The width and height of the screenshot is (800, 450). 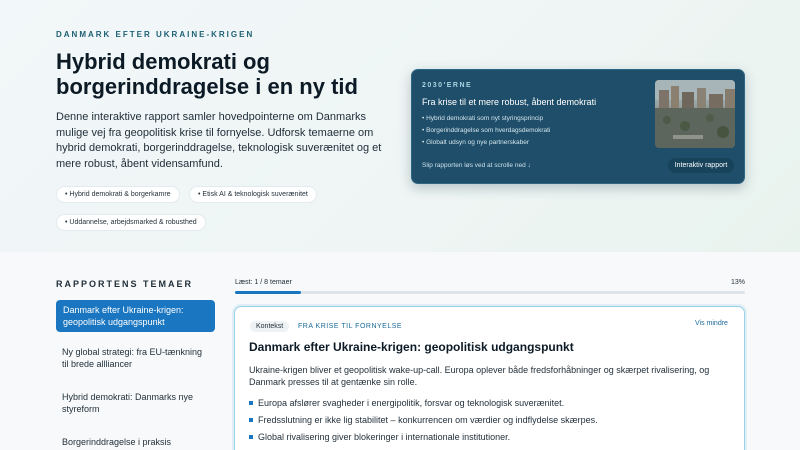 I want to click on toc-title: RAPPORTENS TEMAER, so click(x=125, y=284).